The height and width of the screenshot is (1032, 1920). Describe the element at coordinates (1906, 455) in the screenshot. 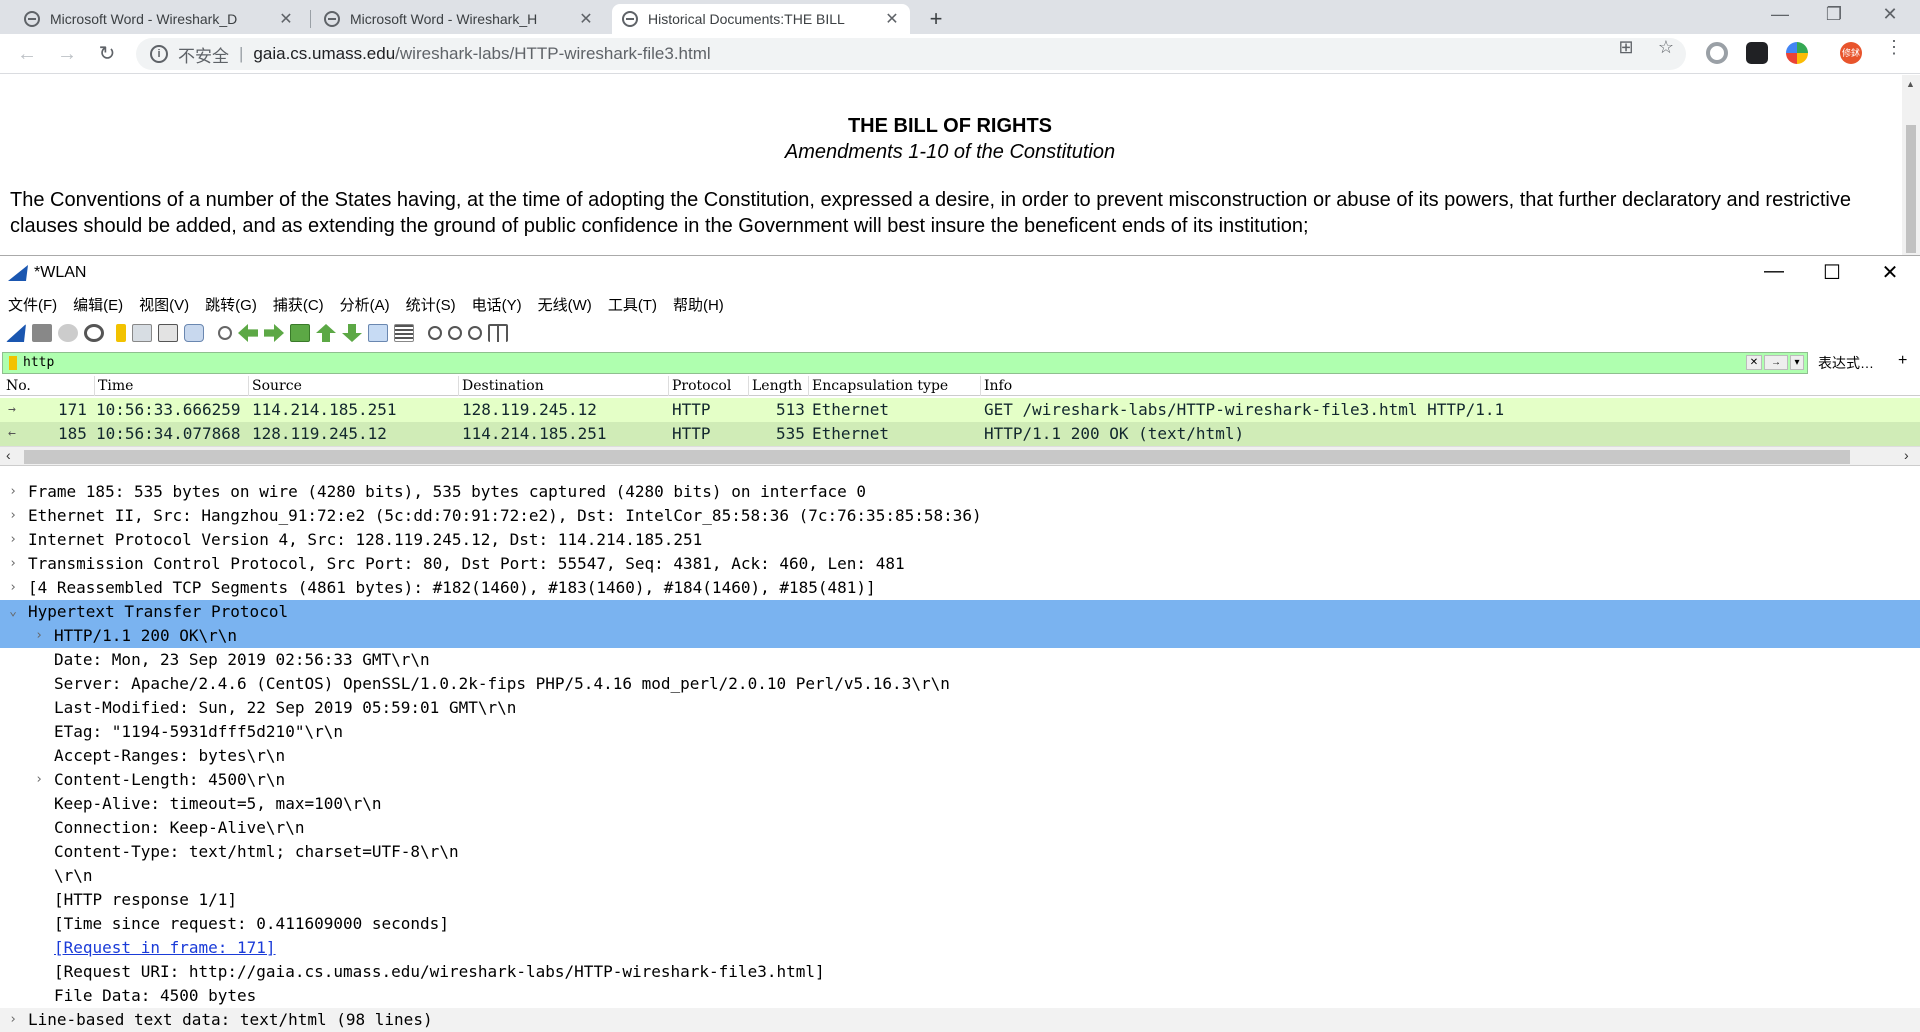

I see `scroll-right-arrow-icon: ›` at that location.